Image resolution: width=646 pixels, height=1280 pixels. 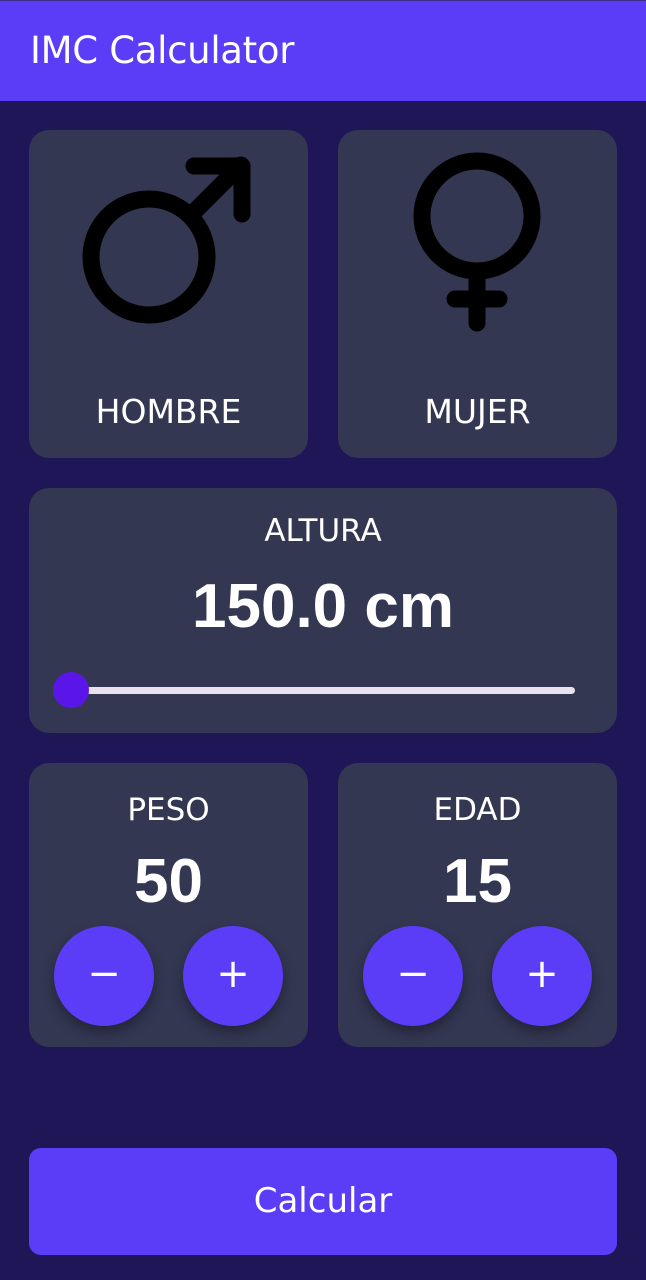 I want to click on height-value: 150.0 cm, so click(x=323, y=606).